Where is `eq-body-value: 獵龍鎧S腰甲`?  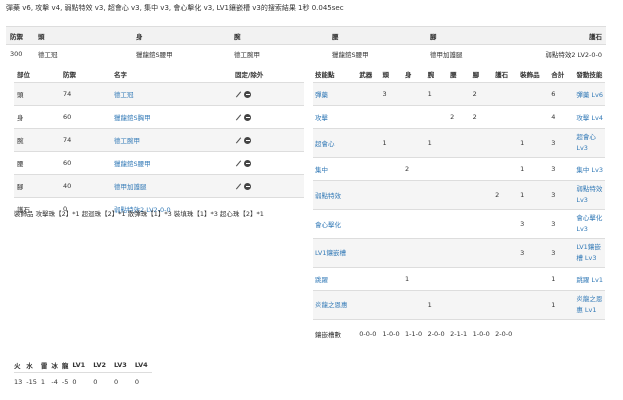
eq-body-value: 獵龍鎧S腰甲 is located at coordinates (181, 53).